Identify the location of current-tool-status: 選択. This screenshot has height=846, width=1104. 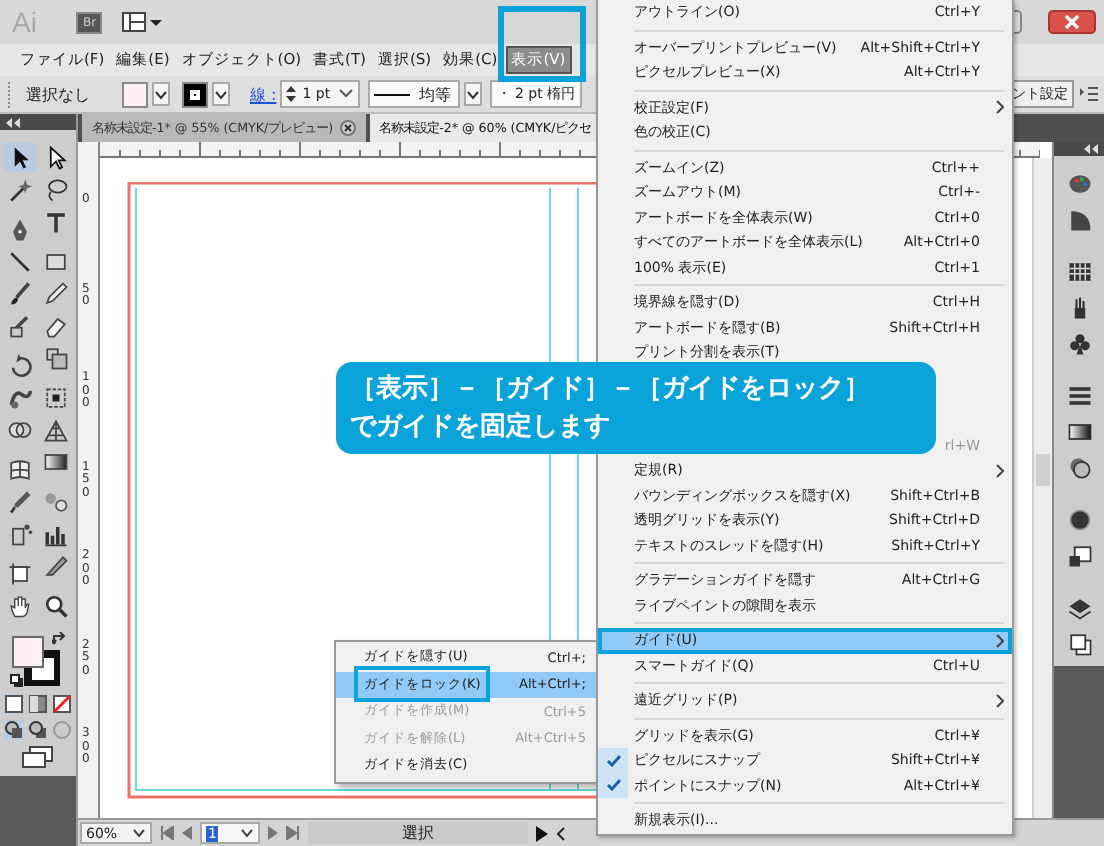
(418, 833).